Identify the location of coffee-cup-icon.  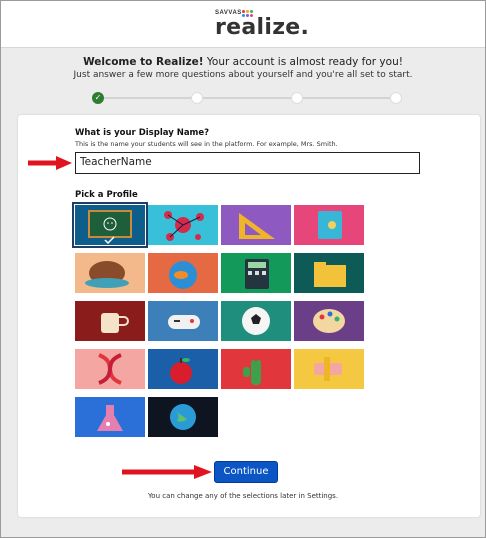
(110, 321).